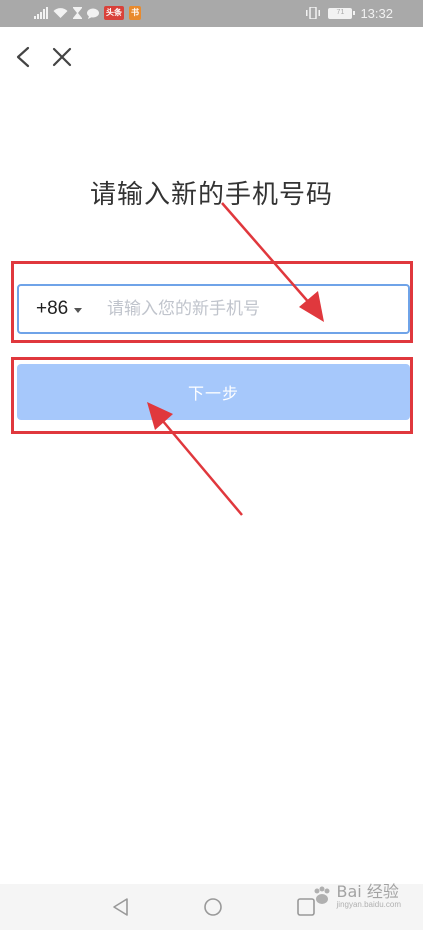 The height and width of the screenshot is (930, 423). I want to click on phone-input-row: +86, so click(213, 309).